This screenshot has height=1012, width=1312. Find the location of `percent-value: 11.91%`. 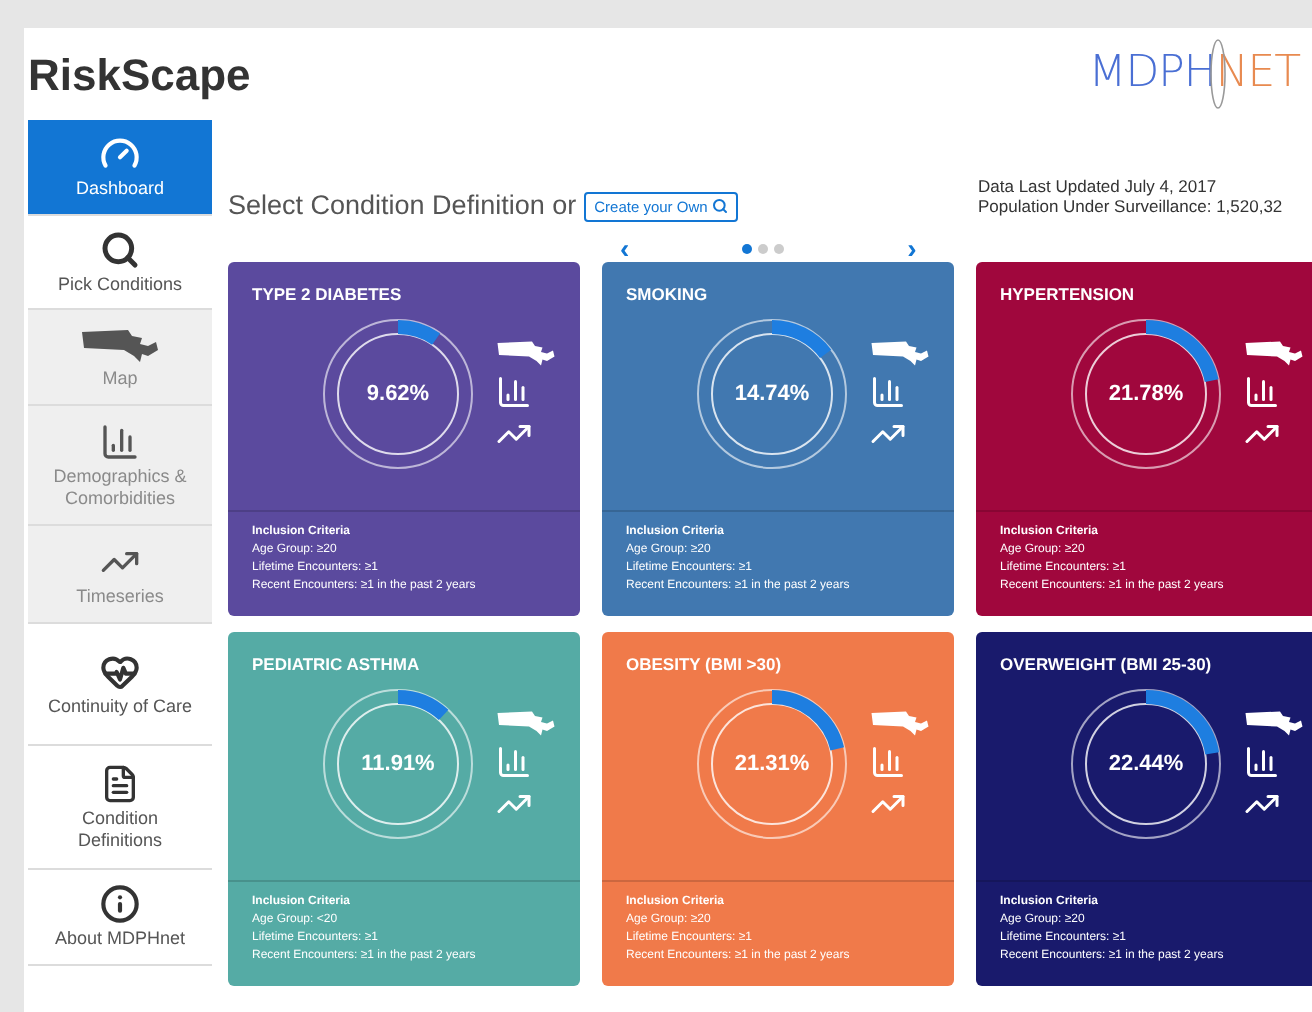

percent-value: 11.91% is located at coordinates (398, 764).